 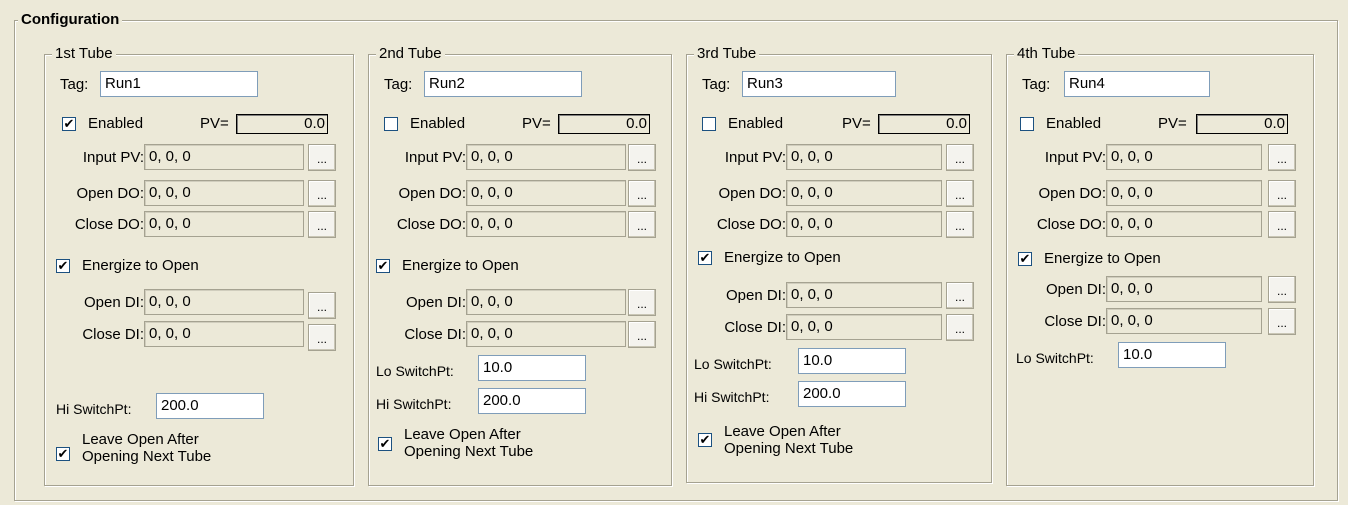 I want to click on tube-2-open-di-label: Open DI:, so click(x=435, y=302).